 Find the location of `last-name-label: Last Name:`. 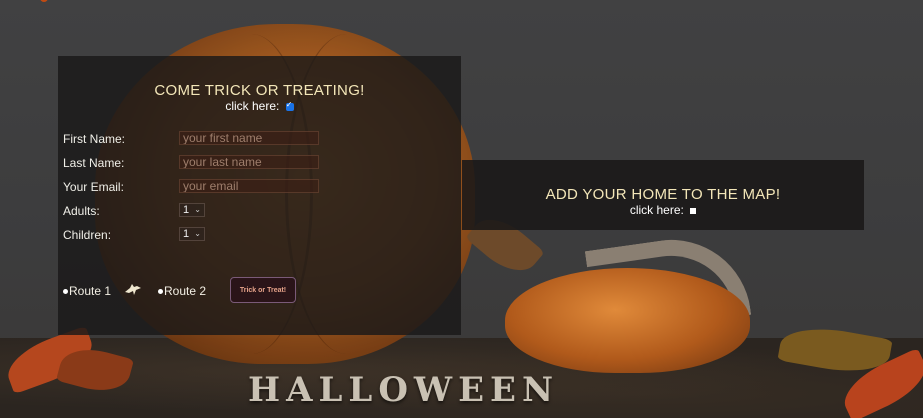

last-name-label: Last Name: is located at coordinates (94, 163).